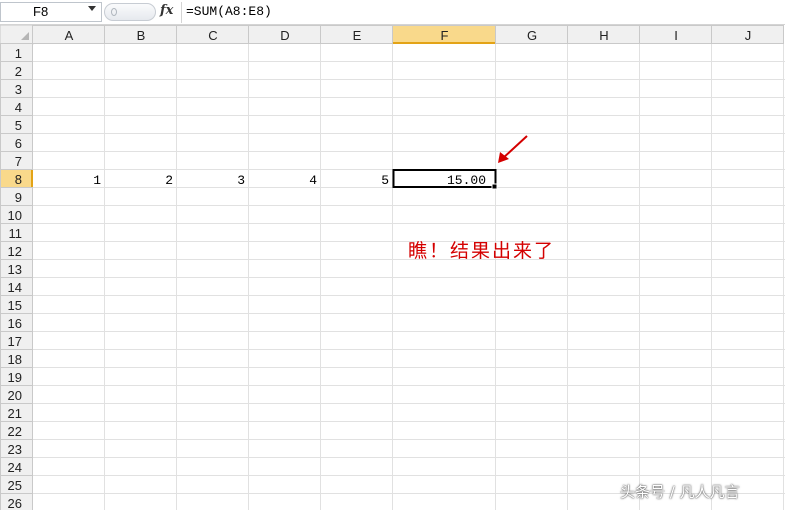 The image size is (785, 510). What do you see at coordinates (166, 10) in the screenshot?
I see `fx-icon: fx` at bounding box center [166, 10].